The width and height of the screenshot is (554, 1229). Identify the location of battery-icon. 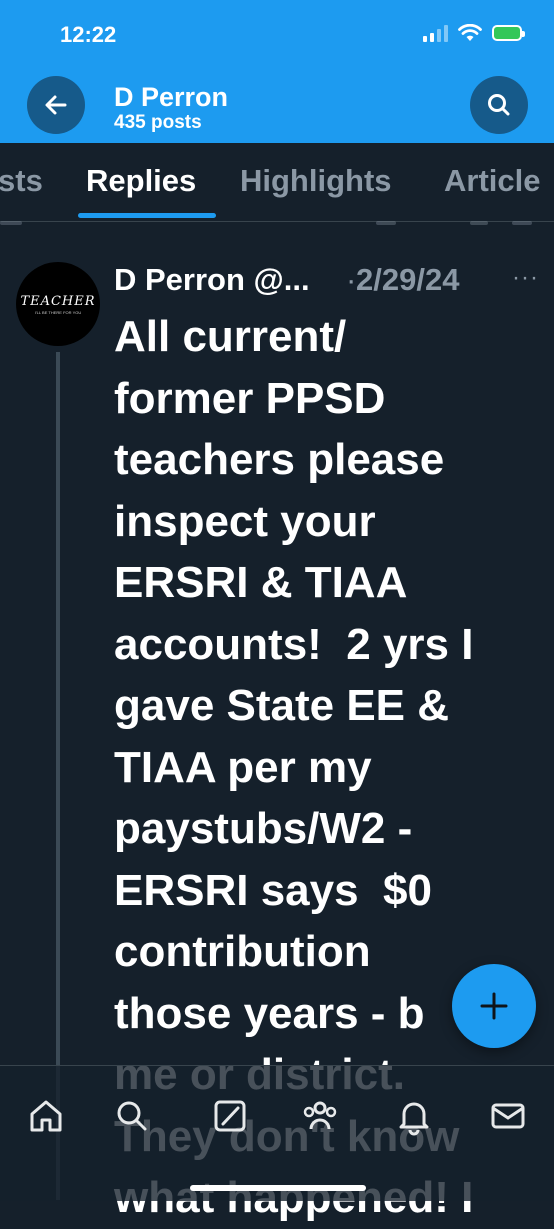
(508, 33).